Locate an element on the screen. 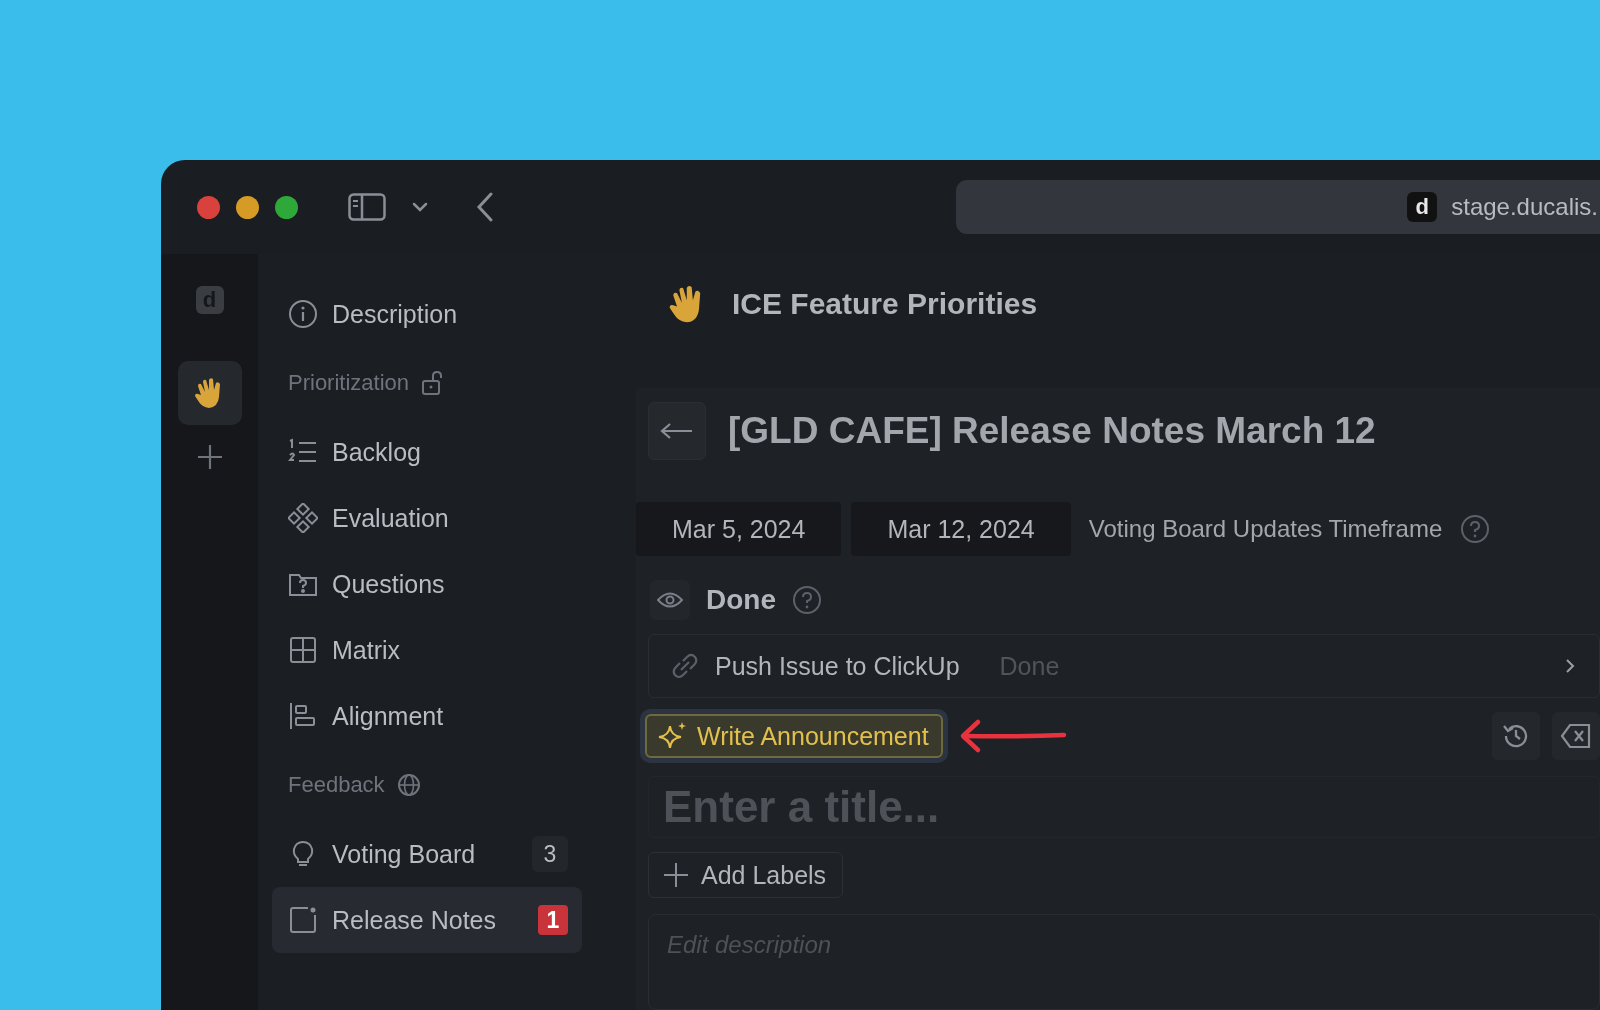 This screenshot has height=1010, width=1600. diamond-cluster-icon is located at coordinates (303, 518).